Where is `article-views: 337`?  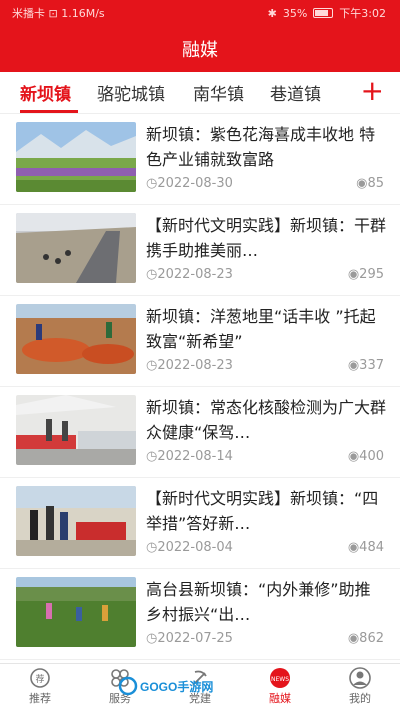 article-views: 337 is located at coordinates (371, 365).